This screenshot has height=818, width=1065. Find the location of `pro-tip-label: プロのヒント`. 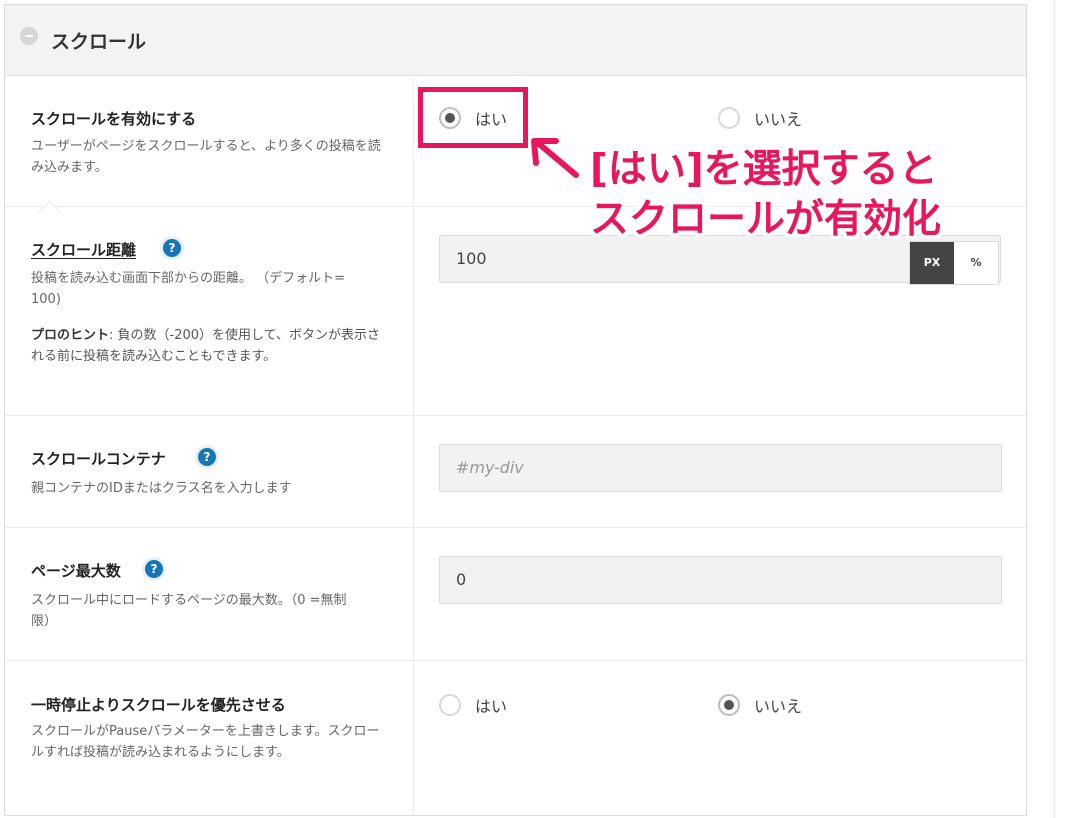

pro-tip-label: プロのヒント is located at coordinates (70, 335).